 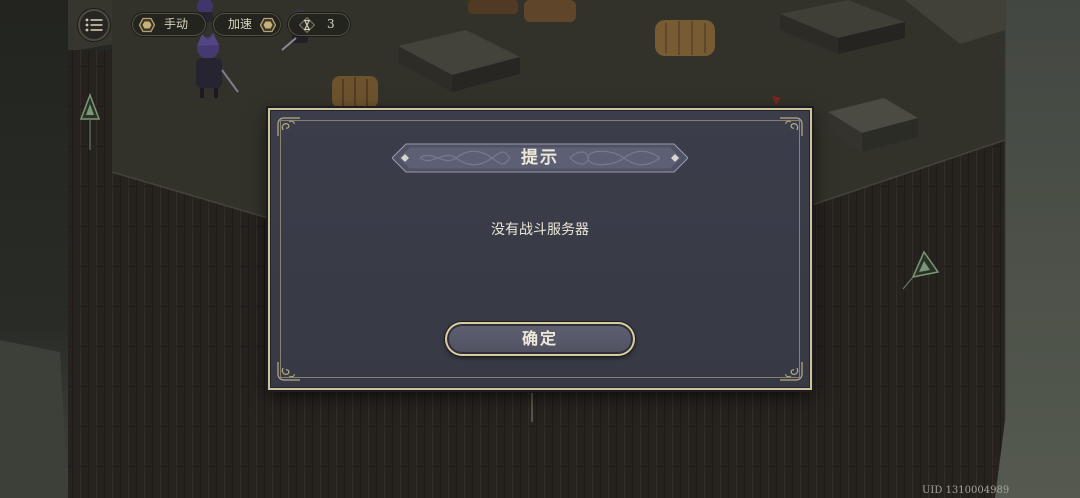 I want to click on speed-up-button: 加速, so click(x=247, y=24).